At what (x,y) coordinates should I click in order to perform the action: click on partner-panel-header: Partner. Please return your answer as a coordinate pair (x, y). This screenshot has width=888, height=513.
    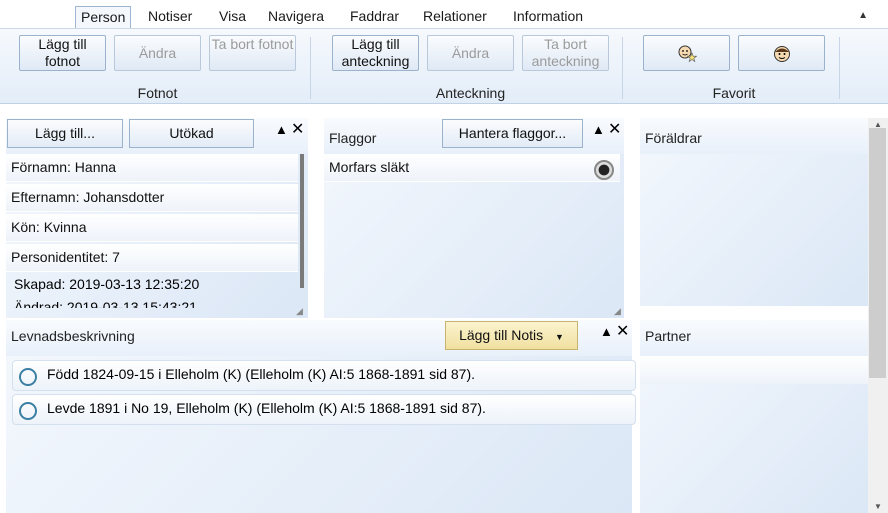
    Looking at the image, I should click on (754, 338).